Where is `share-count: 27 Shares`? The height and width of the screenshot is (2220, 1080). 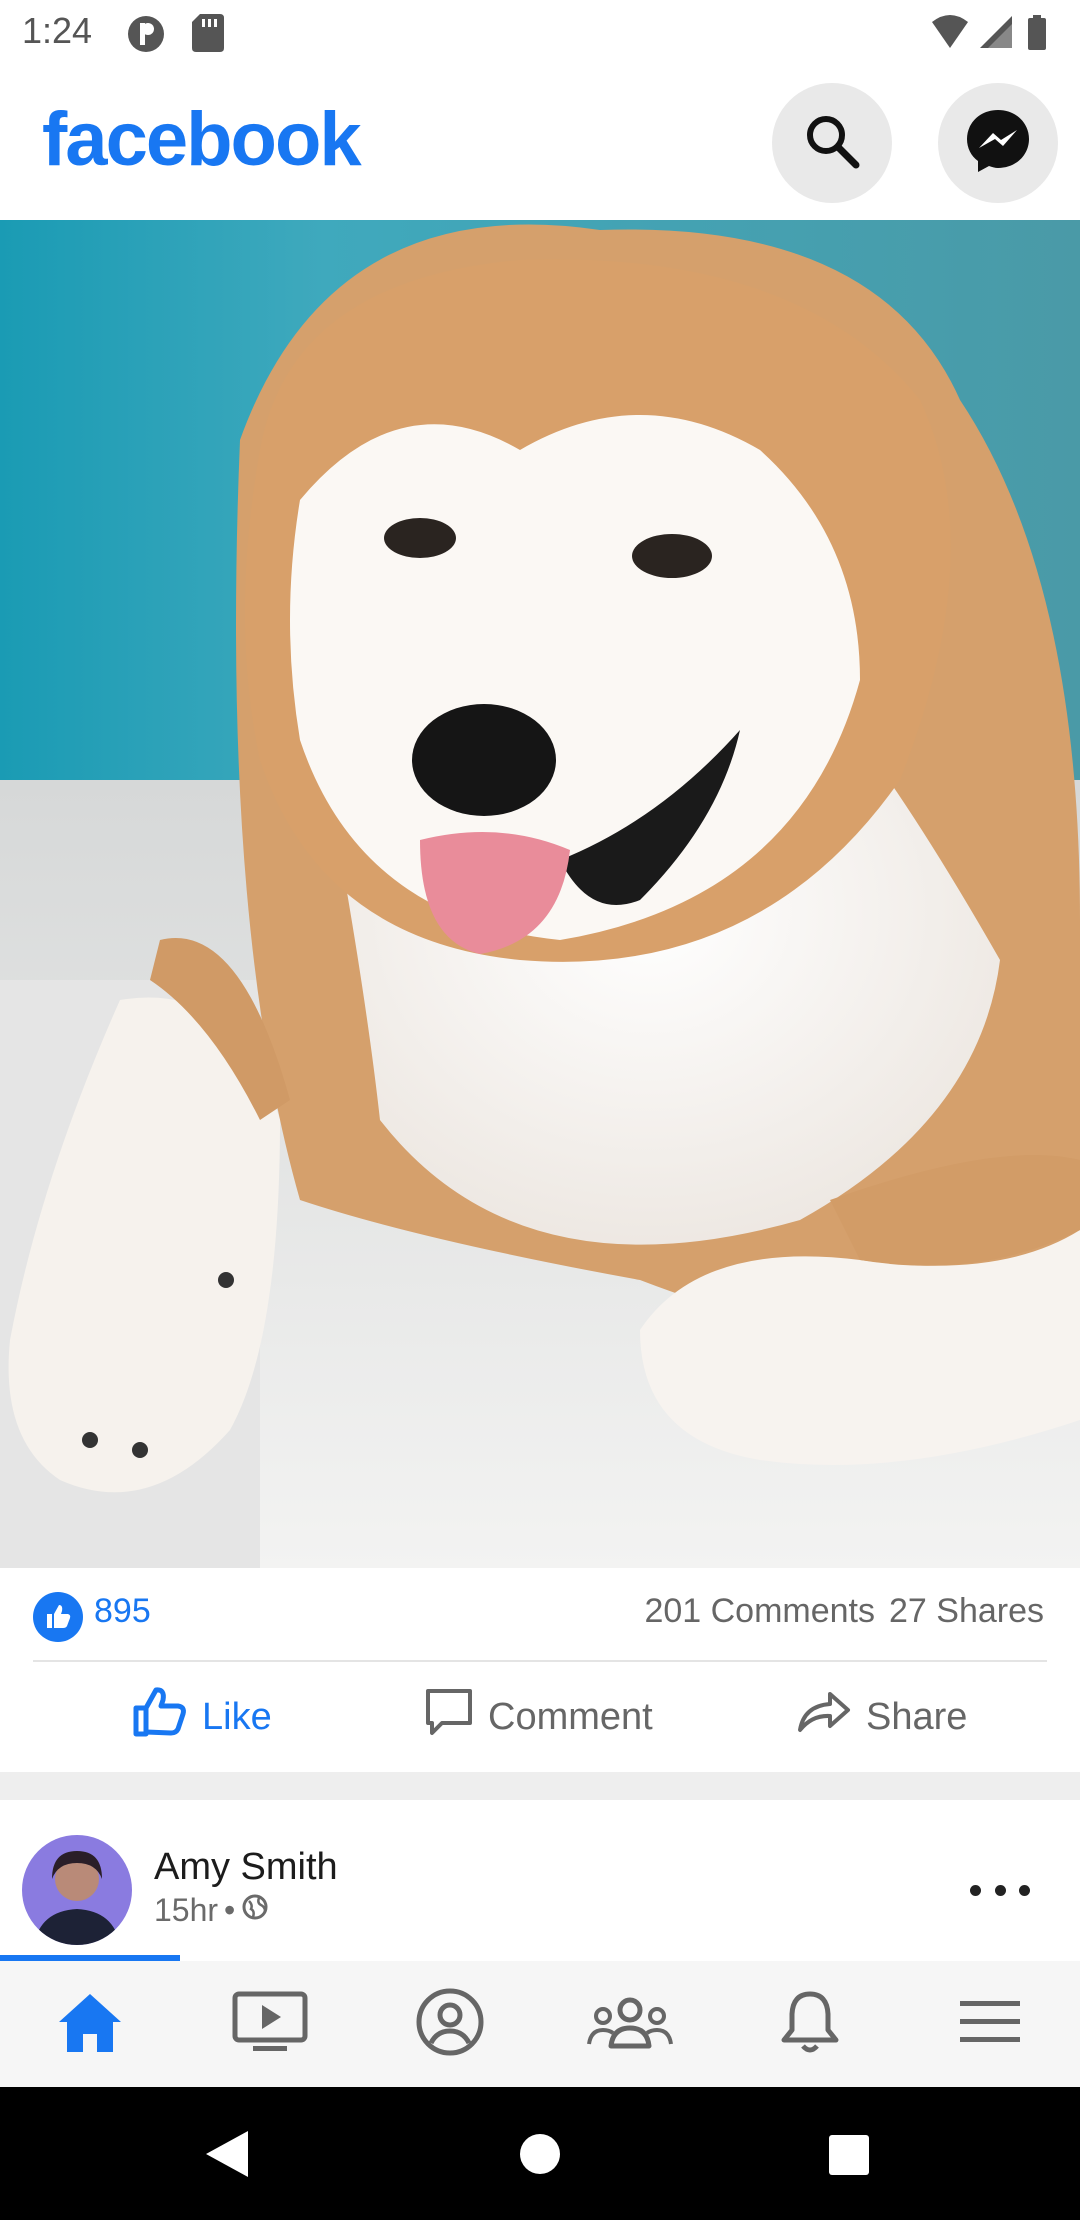 share-count: 27 Shares is located at coordinates (966, 1611).